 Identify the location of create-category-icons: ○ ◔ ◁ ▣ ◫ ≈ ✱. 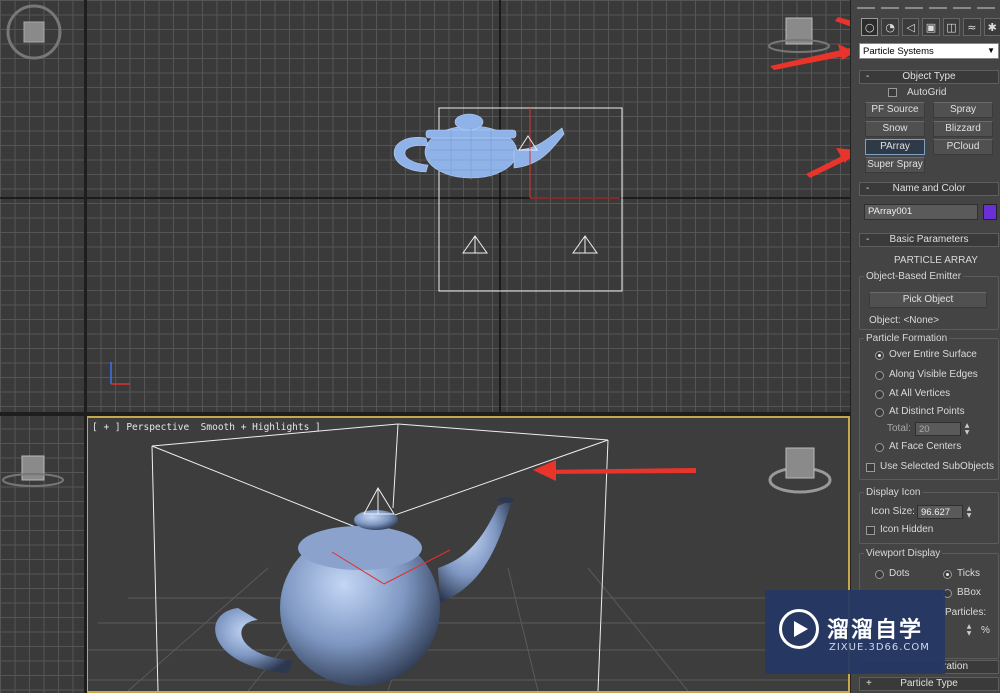
(925, 27).